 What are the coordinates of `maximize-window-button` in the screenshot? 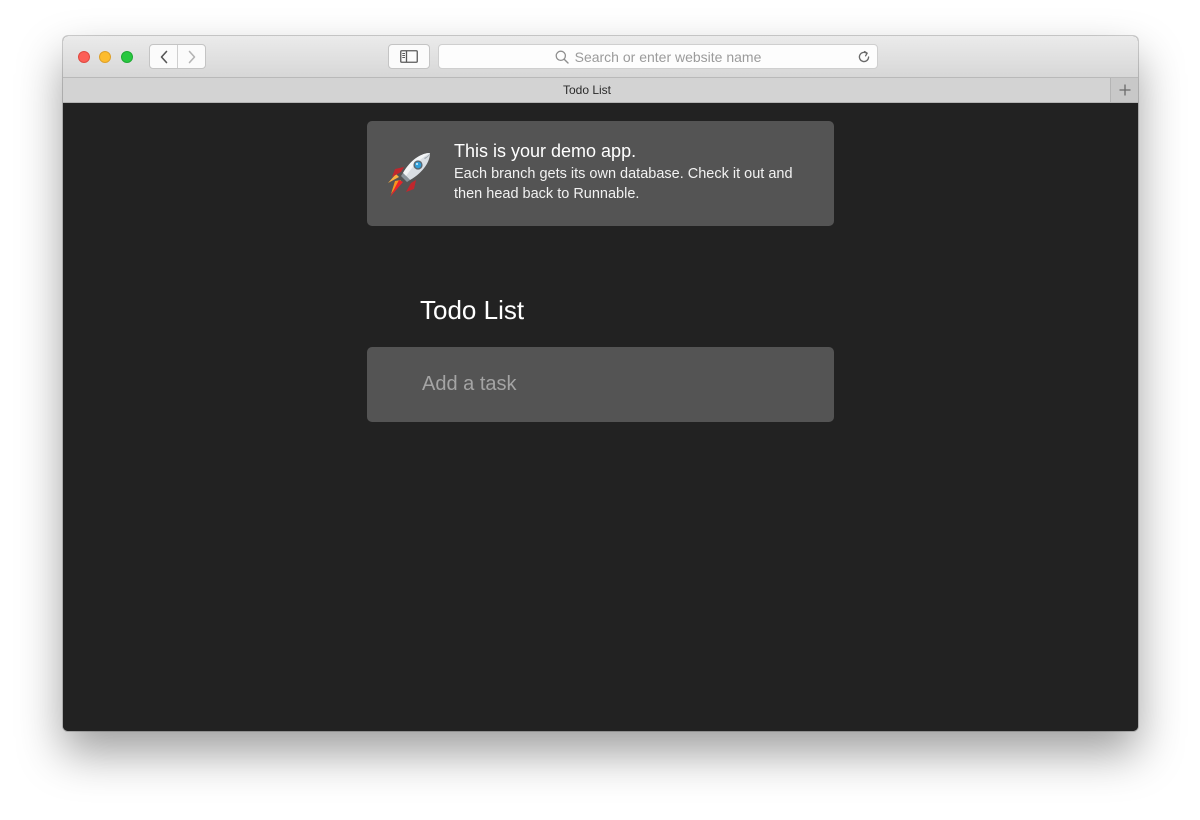 It's located at (127, 57).